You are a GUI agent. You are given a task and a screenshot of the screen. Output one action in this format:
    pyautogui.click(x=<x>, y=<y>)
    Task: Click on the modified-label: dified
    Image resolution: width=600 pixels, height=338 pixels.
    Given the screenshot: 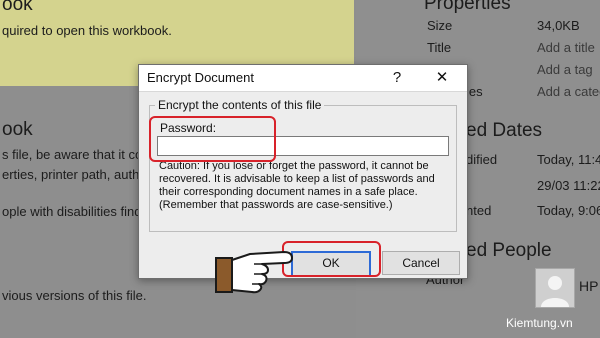 What is the action you would take?
    pyautogui.click(x=482, y=159)
    